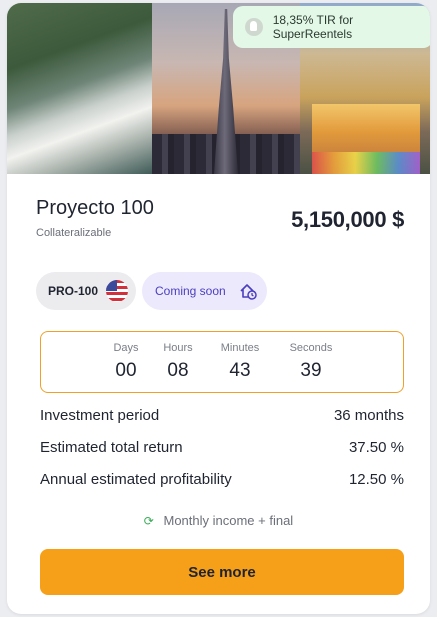  Describe the element at coordinates (254, 27) in the screenshot. I see `coin-icon` at that location.